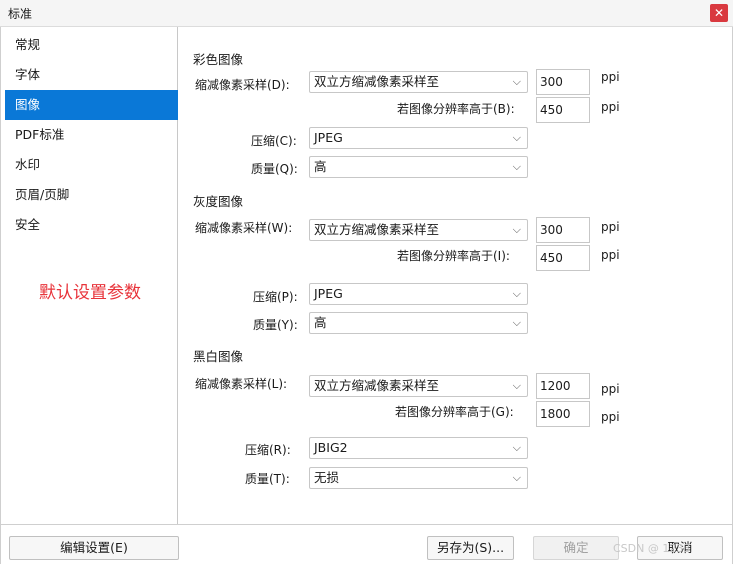 This screenshot has width=733, height=564. What do you see at coordinates (563, 110) in the screenshot?
I see `color-threshold-input: 450` at bounding box center [563, 110].